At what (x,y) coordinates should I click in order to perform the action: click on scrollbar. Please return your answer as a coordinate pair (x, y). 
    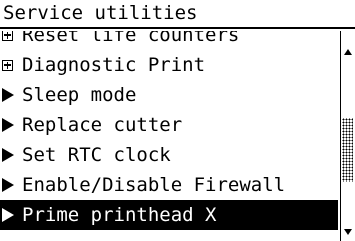
    Looking at the image, I should click on (347, 136).